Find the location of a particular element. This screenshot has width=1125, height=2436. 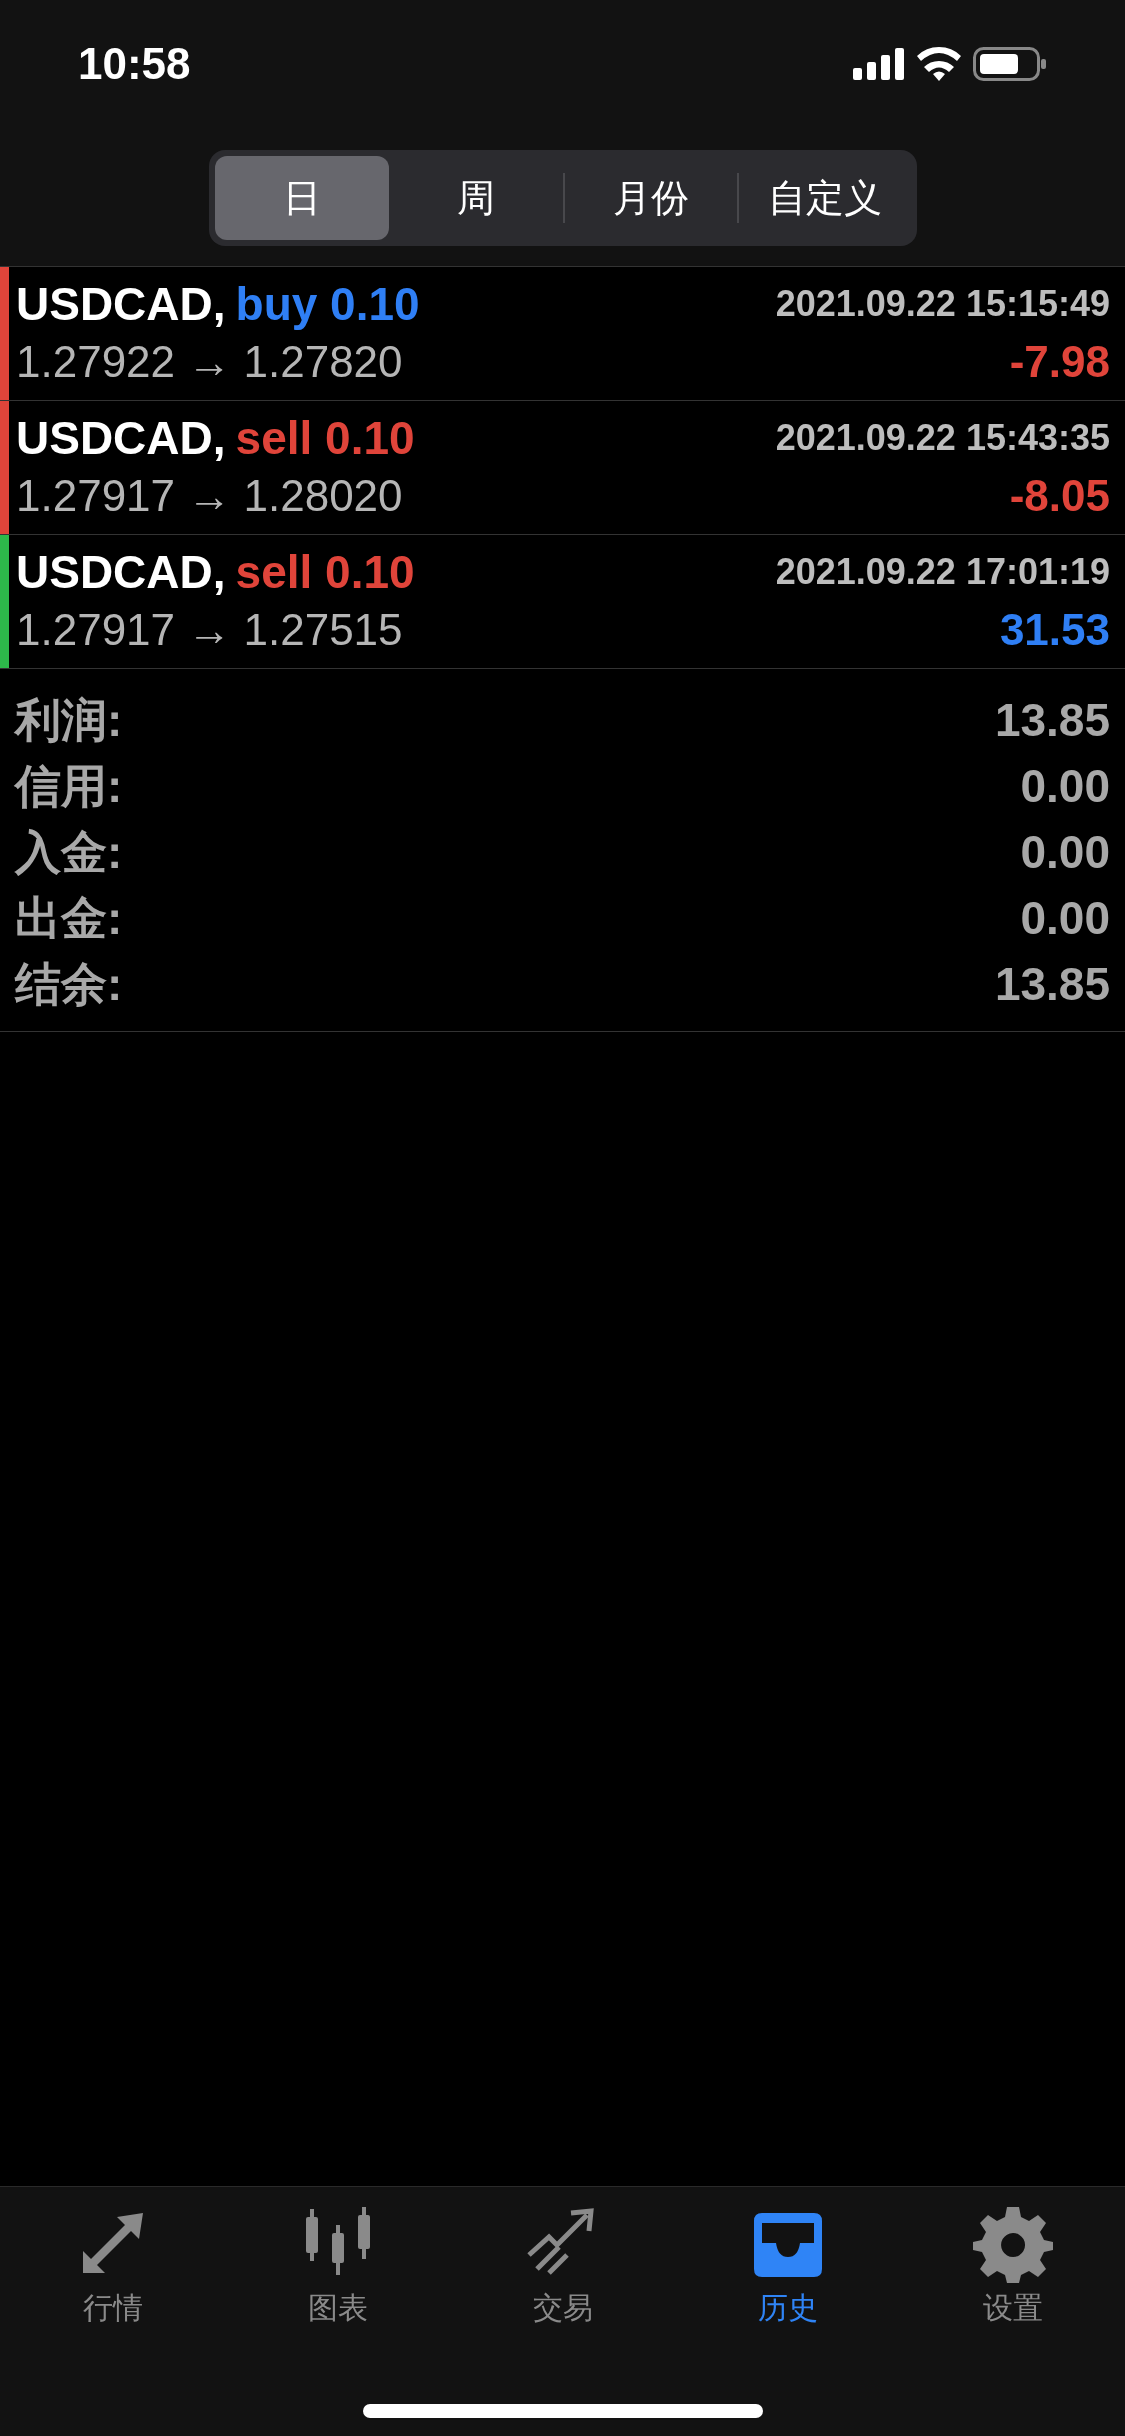

signal-icon is located at coordinates (879, 63).